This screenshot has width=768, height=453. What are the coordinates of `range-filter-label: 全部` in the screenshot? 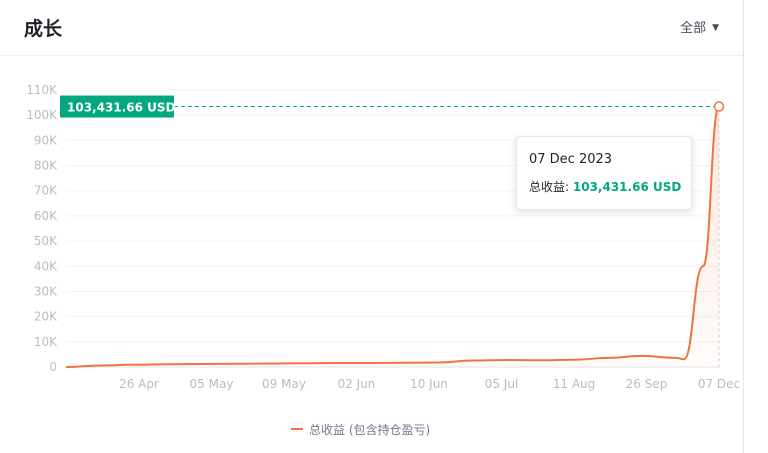 It's located at (693, 28).